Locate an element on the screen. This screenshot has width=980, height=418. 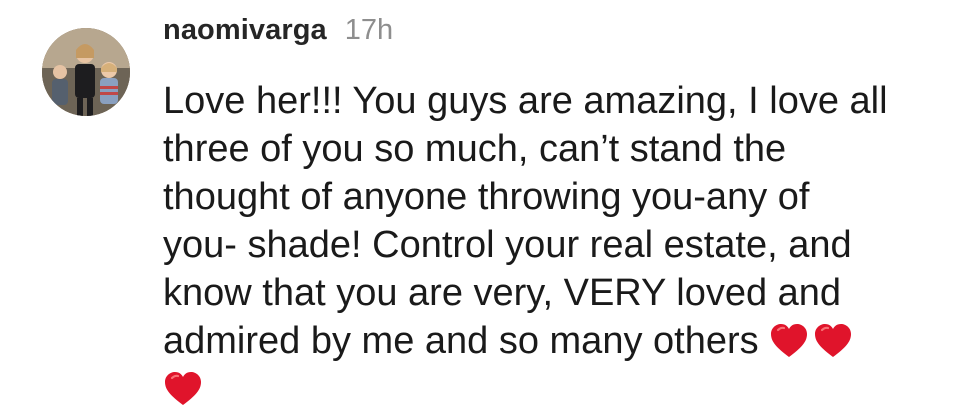
username-link: naomivarga is located at coordinates (245, 30).